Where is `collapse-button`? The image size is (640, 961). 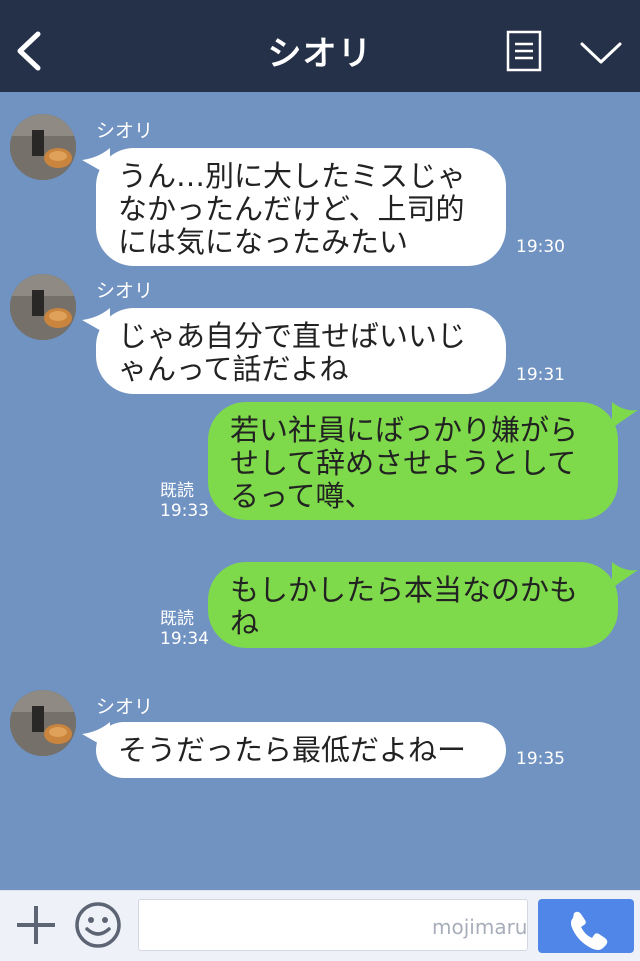 collapse-button is located at coordinates (601, 53).